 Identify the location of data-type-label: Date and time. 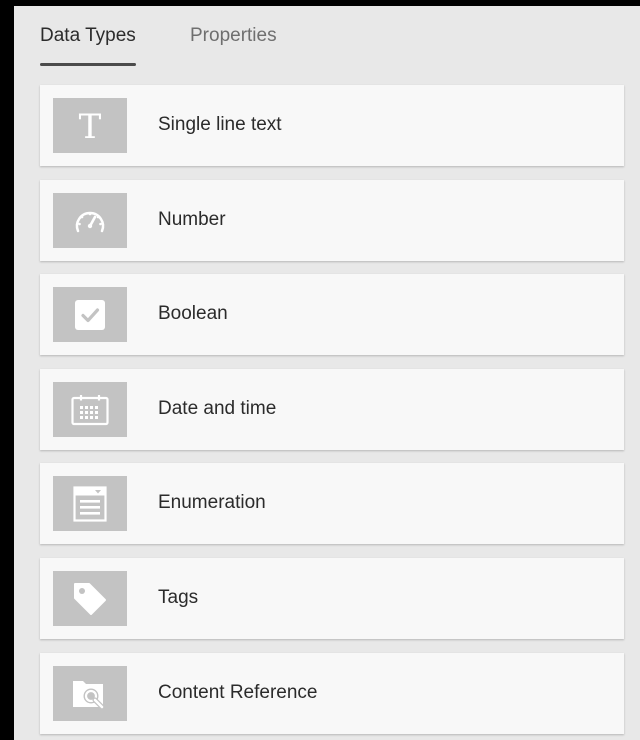
(217, 408).